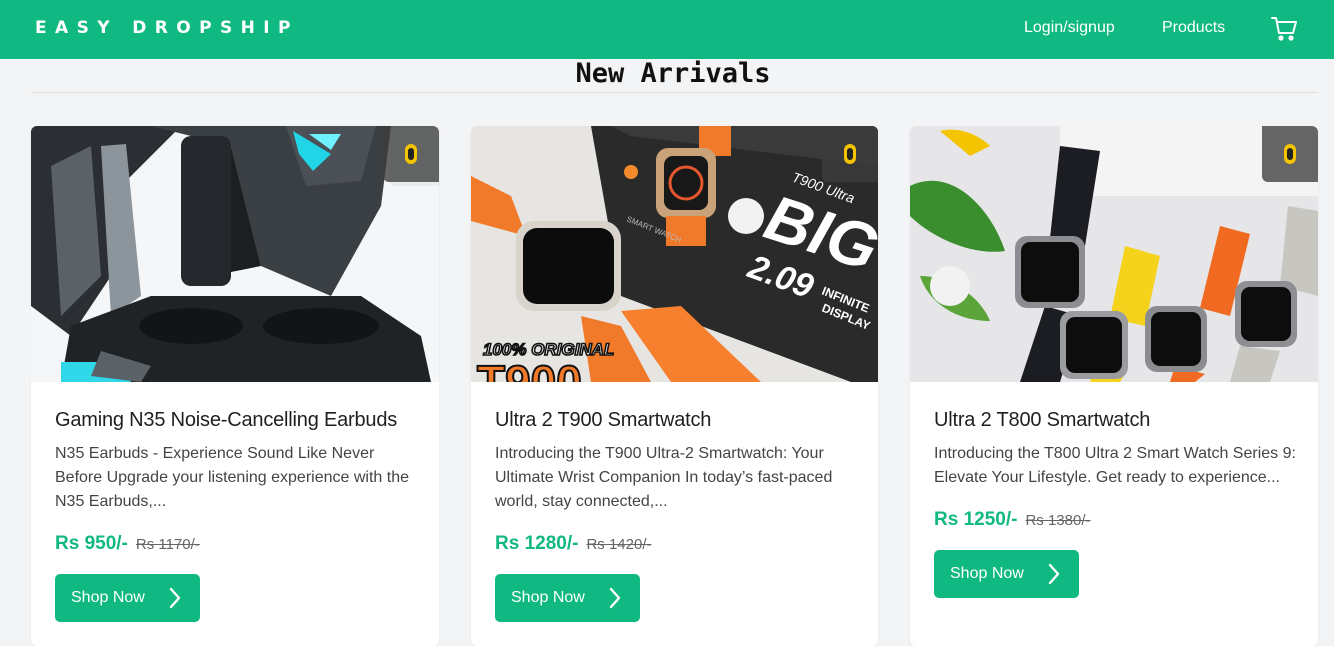  Describe the element at coordinates (1042, 420) in the screenshot. I see `product-title: Ultra 2 T800 Smartwatch` at that location.